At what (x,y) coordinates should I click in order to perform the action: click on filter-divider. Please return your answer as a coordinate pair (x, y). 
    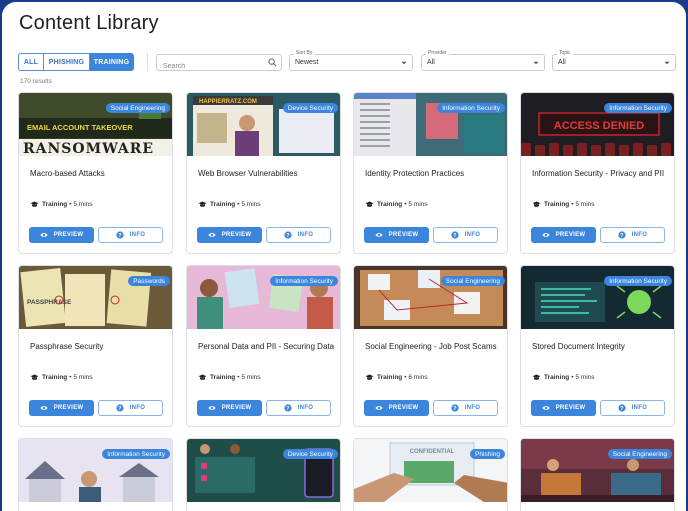
    Looking at the image, I should click on (147, 62).